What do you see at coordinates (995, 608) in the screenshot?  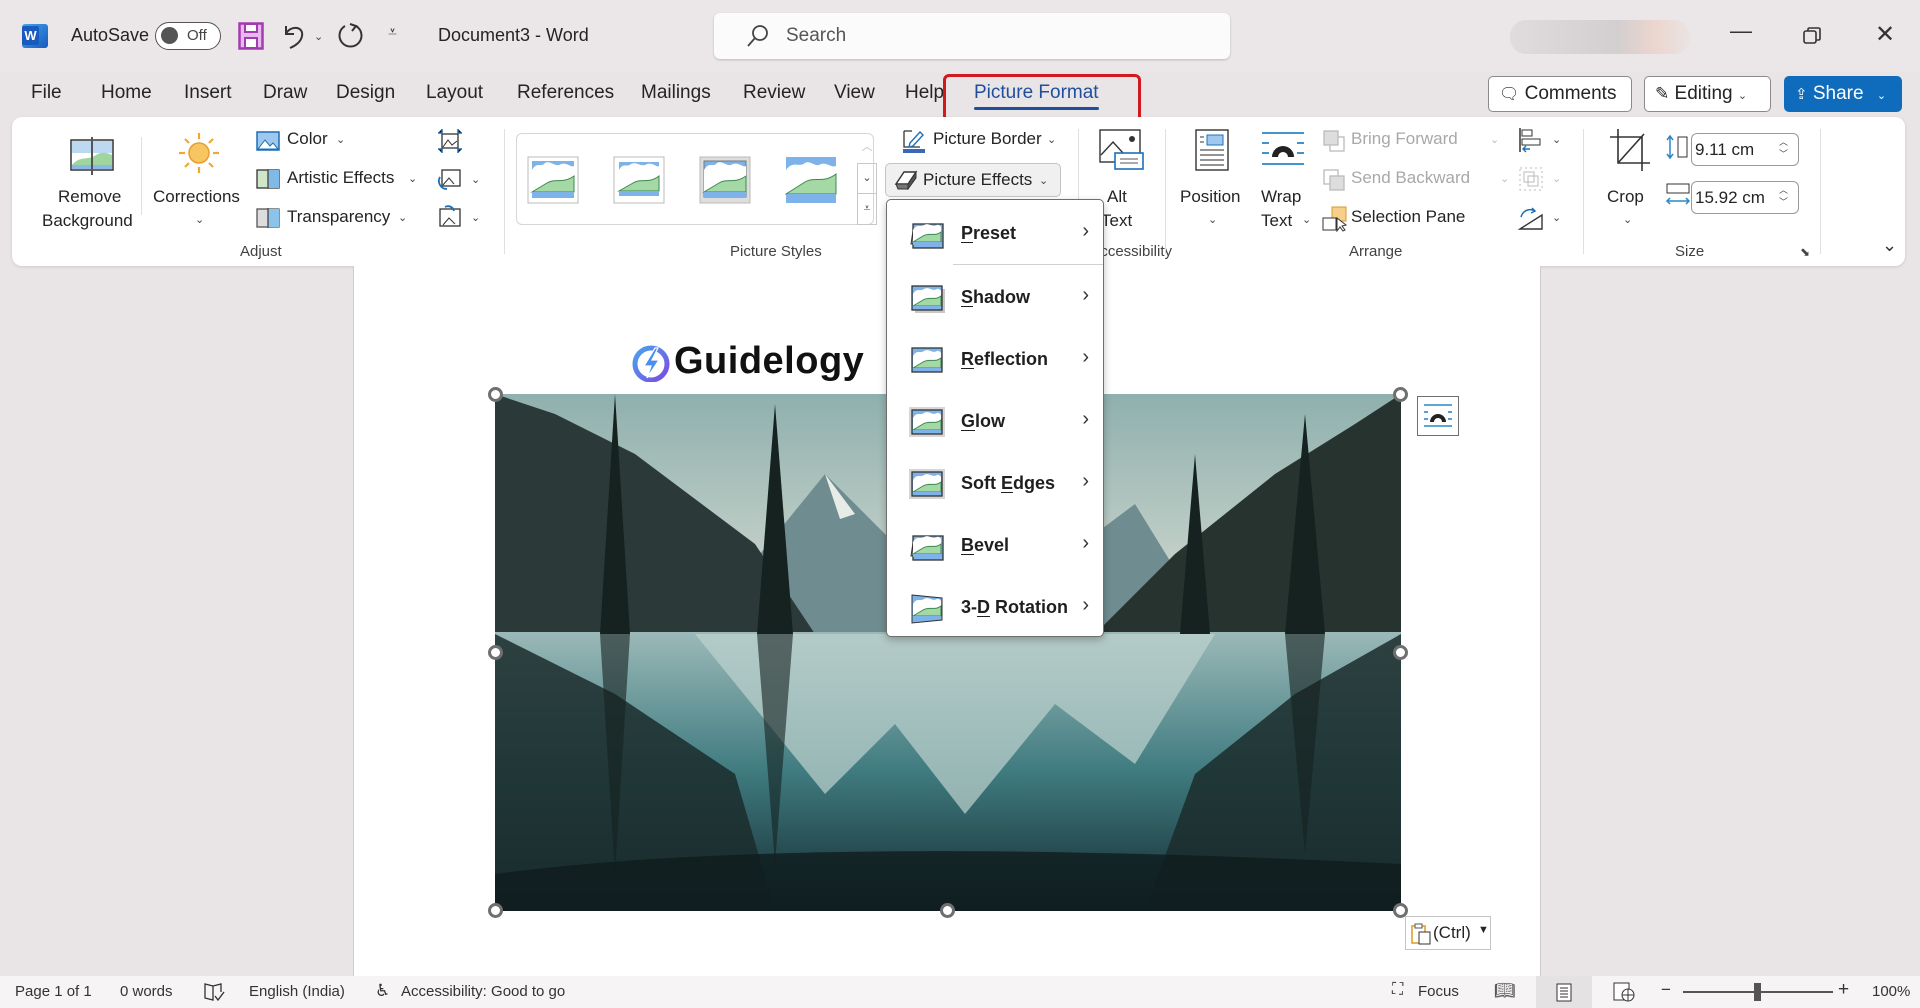 I see `menu-item-3d-rotation: 3-D Rotation ›` at bounding box center [995, 608].